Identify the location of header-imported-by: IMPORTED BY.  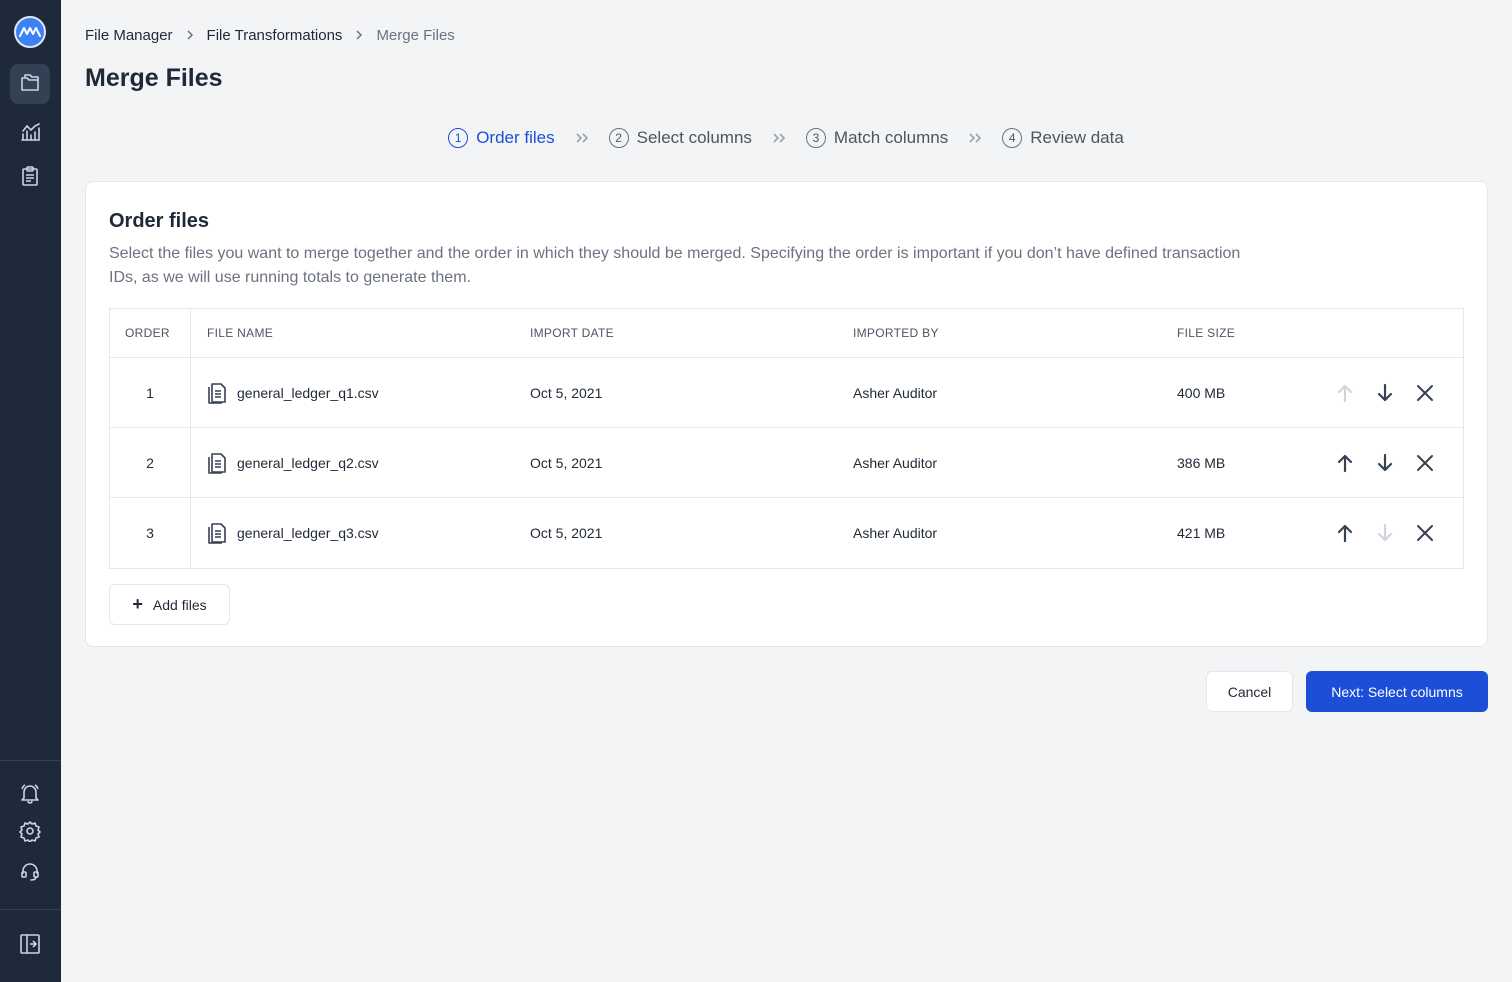
(896, 333).